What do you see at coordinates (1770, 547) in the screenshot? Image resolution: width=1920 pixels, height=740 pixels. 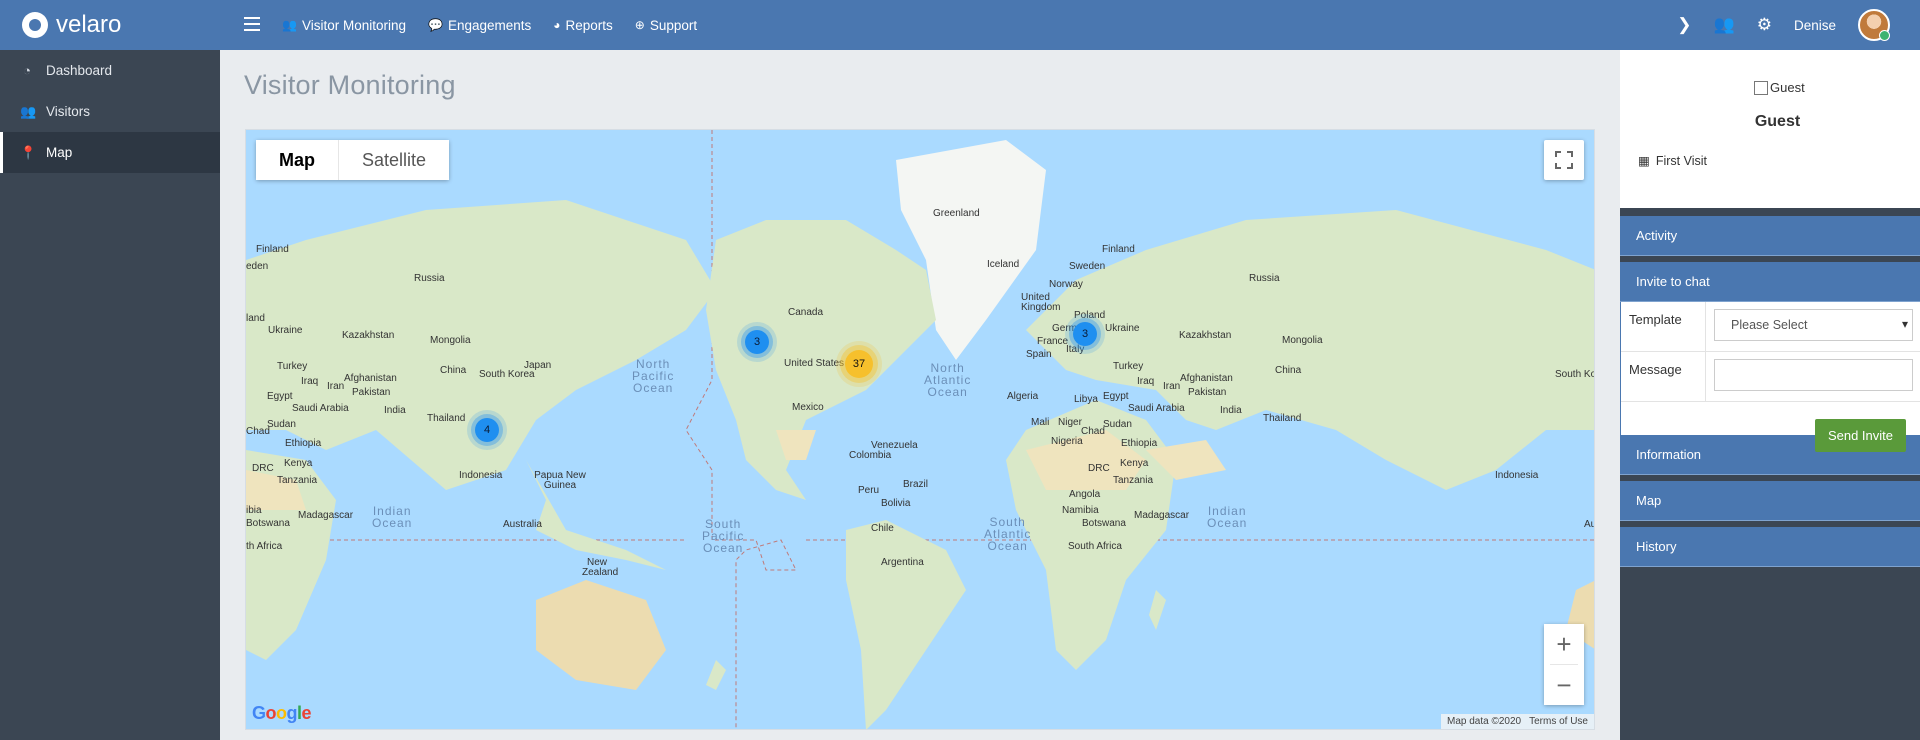 I see `section-history: History` at bounding box center [1770, 547].